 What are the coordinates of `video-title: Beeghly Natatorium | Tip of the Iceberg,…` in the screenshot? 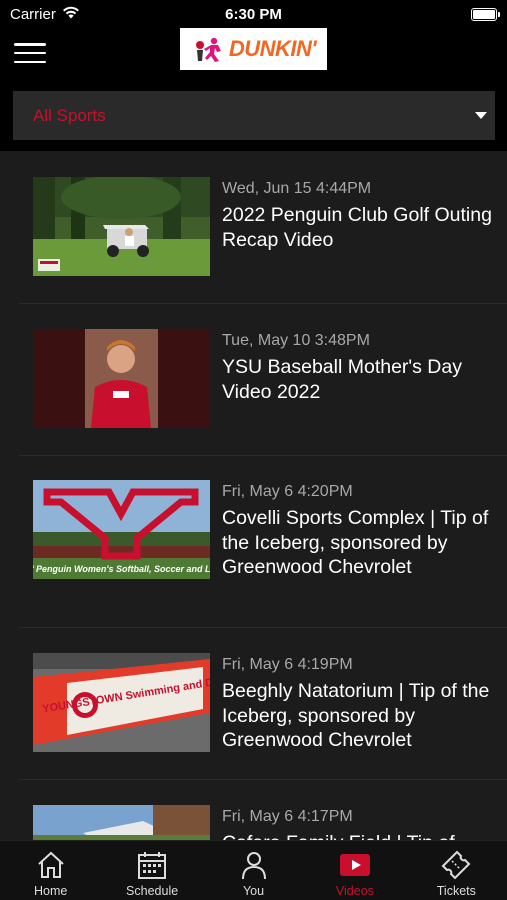 It's located at (356, 715).